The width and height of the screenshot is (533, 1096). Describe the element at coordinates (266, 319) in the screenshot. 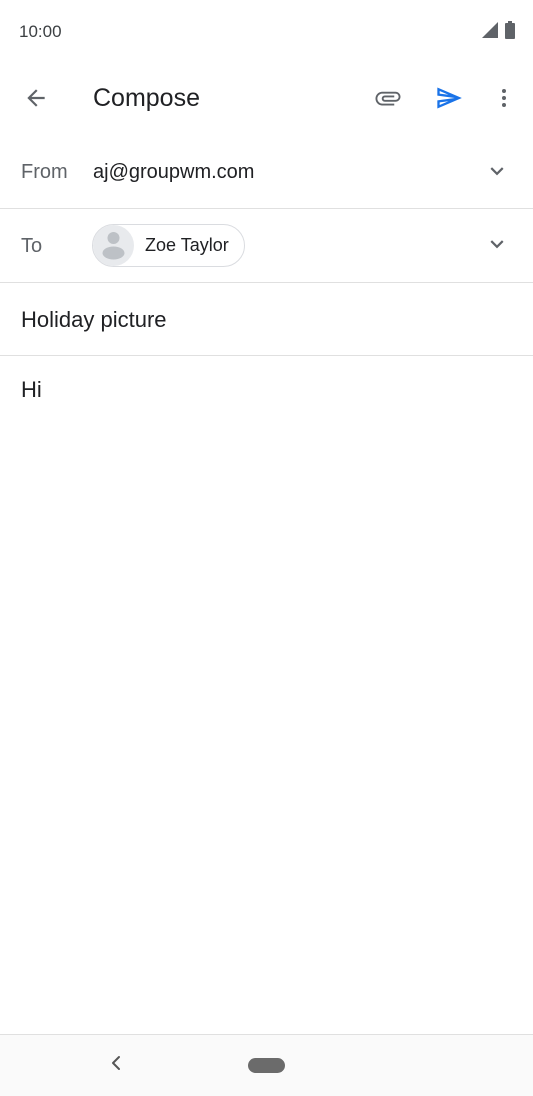

I see `subject-field: Holiday picture` at that location.